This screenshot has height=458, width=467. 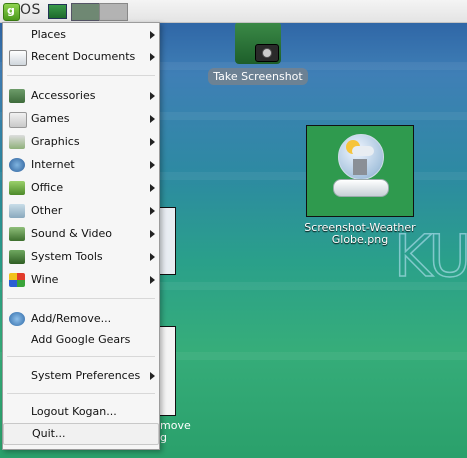 I want to click on show-desktop-icon, so click(x=57, y=11).